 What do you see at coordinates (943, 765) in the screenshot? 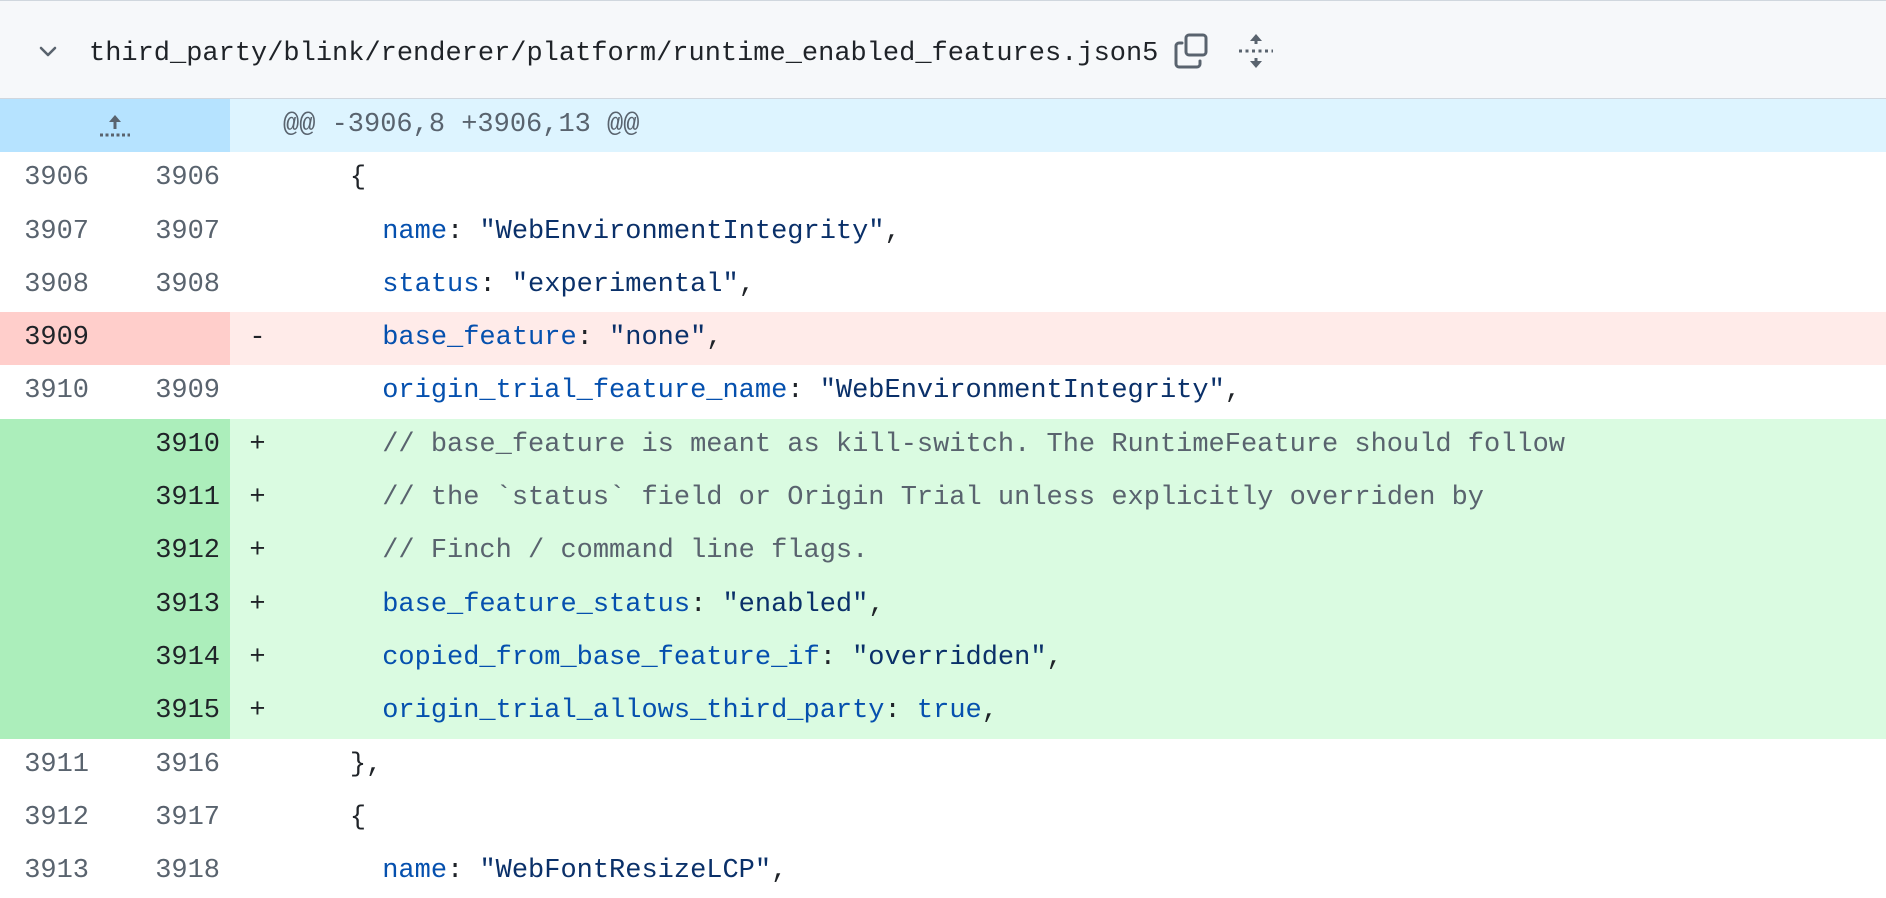
I see `diff-line-context: 3911 3916 },` at bounding box center [943, 765].